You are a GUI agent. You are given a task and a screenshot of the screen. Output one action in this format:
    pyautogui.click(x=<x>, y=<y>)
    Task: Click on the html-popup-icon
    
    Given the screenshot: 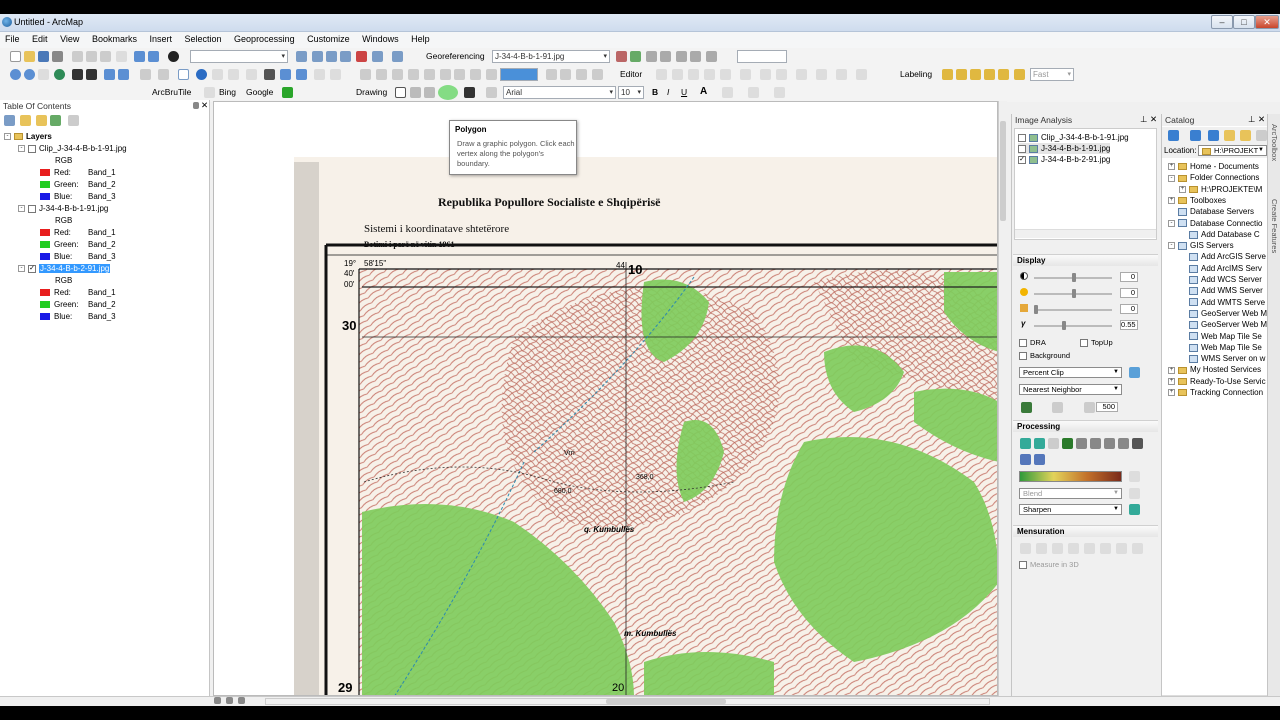 What is the action you would take?
    pyautogui.click(x=233, y=74)
    